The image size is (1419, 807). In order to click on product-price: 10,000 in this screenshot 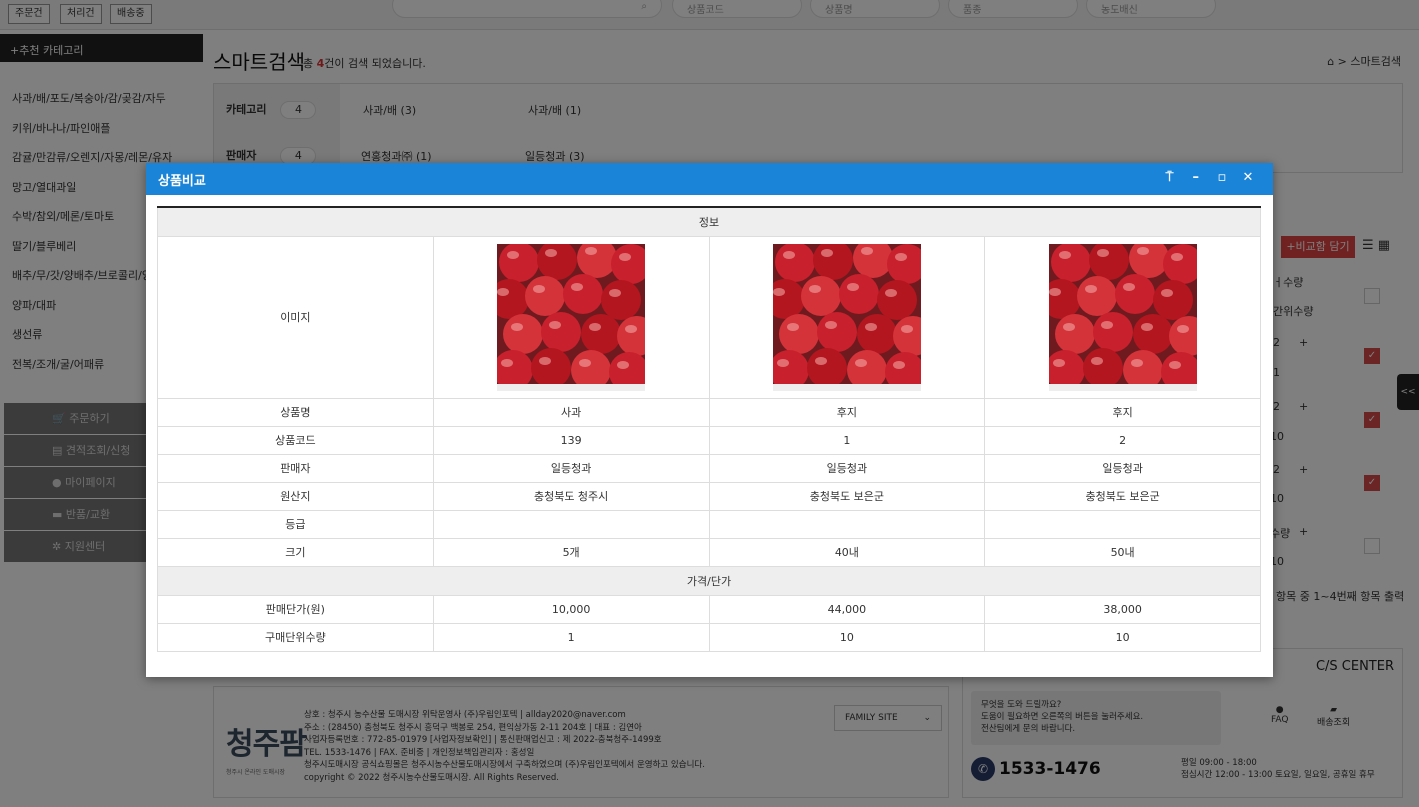, I will do `click(571, 609)`.